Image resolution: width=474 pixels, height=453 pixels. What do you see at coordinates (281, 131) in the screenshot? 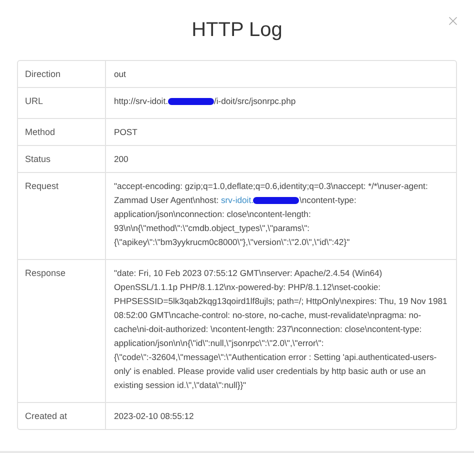
I see `field-value: POST` at bounding box center [281, 131].